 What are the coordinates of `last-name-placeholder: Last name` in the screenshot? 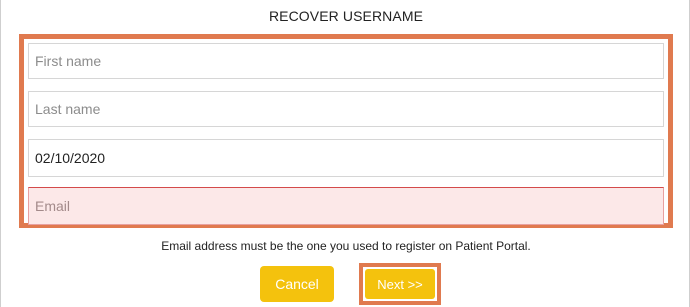 It's located at (68, 109).